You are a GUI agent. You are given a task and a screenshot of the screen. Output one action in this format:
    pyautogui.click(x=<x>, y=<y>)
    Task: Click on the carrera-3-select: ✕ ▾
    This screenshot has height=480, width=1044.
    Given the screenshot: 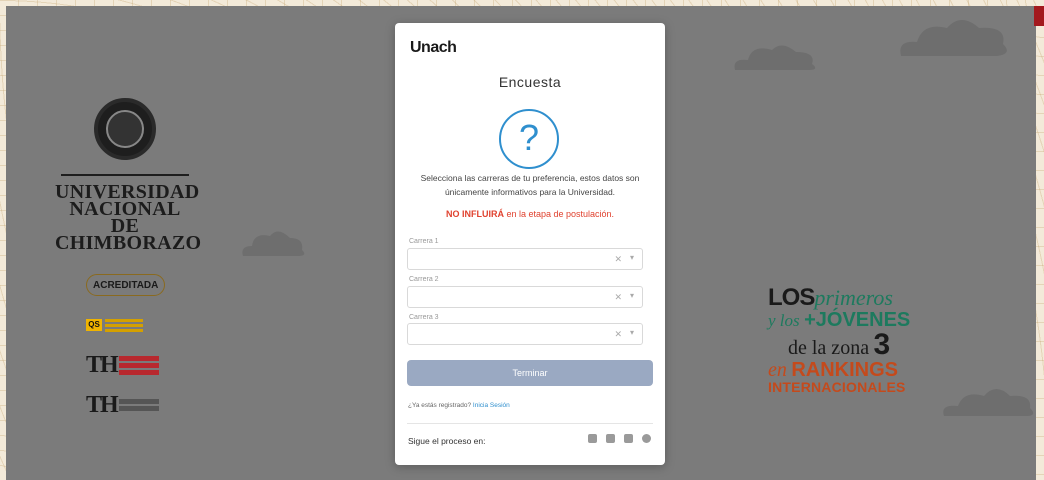 What is the action you would take?
    pyautogui.click(x=525, y=334)
    